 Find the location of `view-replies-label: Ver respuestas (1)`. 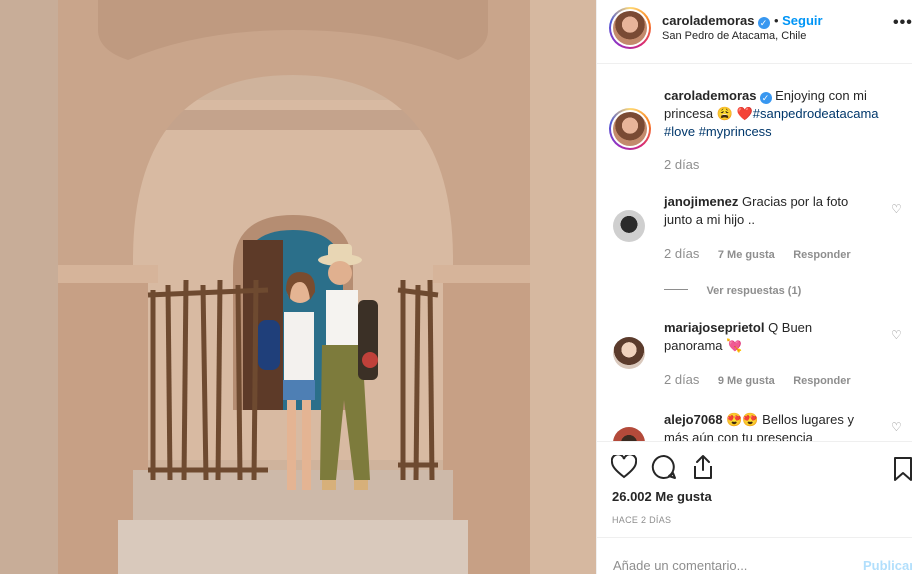

view-replies-label: Ver respuestas (1) is located at coordinates (754, 291).